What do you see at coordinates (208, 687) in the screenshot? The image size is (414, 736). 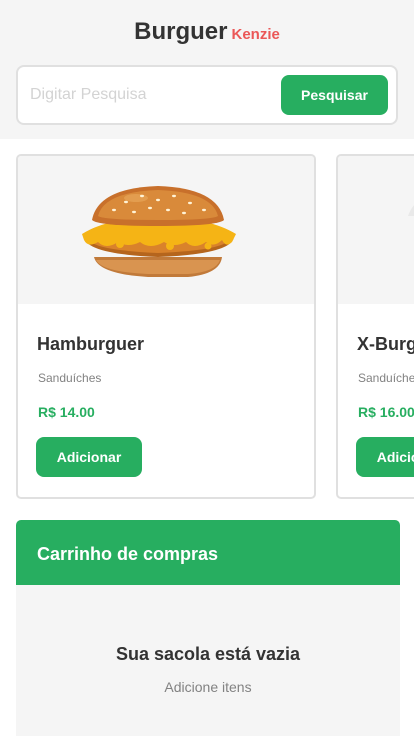 I see `cart-empty-subtitle: Adicione itens` at bounding box center [208, 687].